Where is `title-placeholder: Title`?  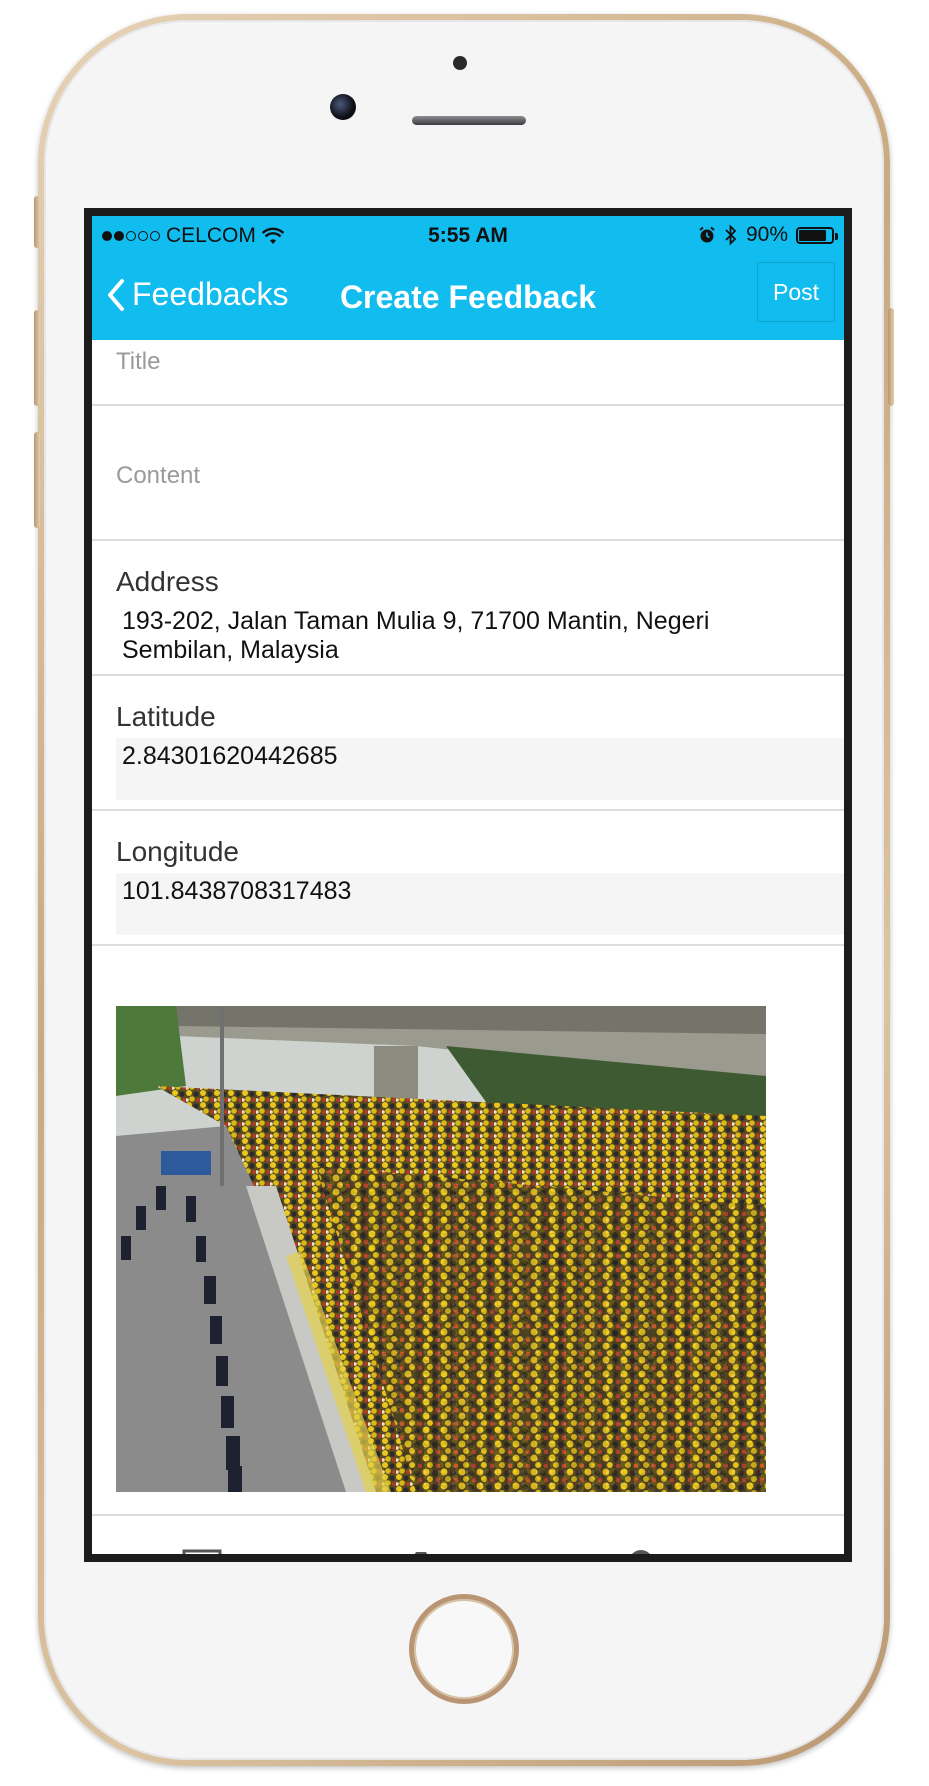
title-placeholder: Title is located at coordinates (138, 361).